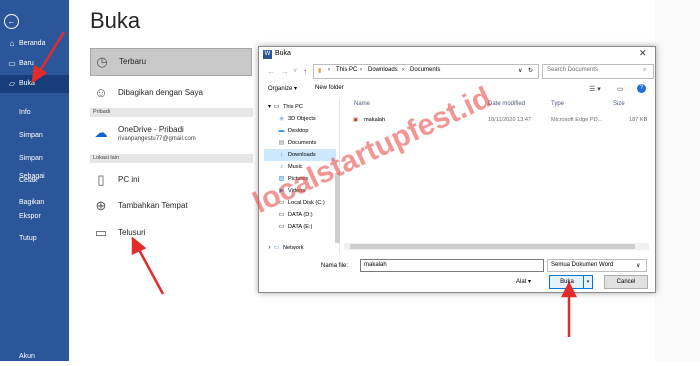 The width and height of the screenshot is (700, 366). Describe the element at coordinates (51, 53) in the screenshot. I see `arrow-to-buka` at that location.